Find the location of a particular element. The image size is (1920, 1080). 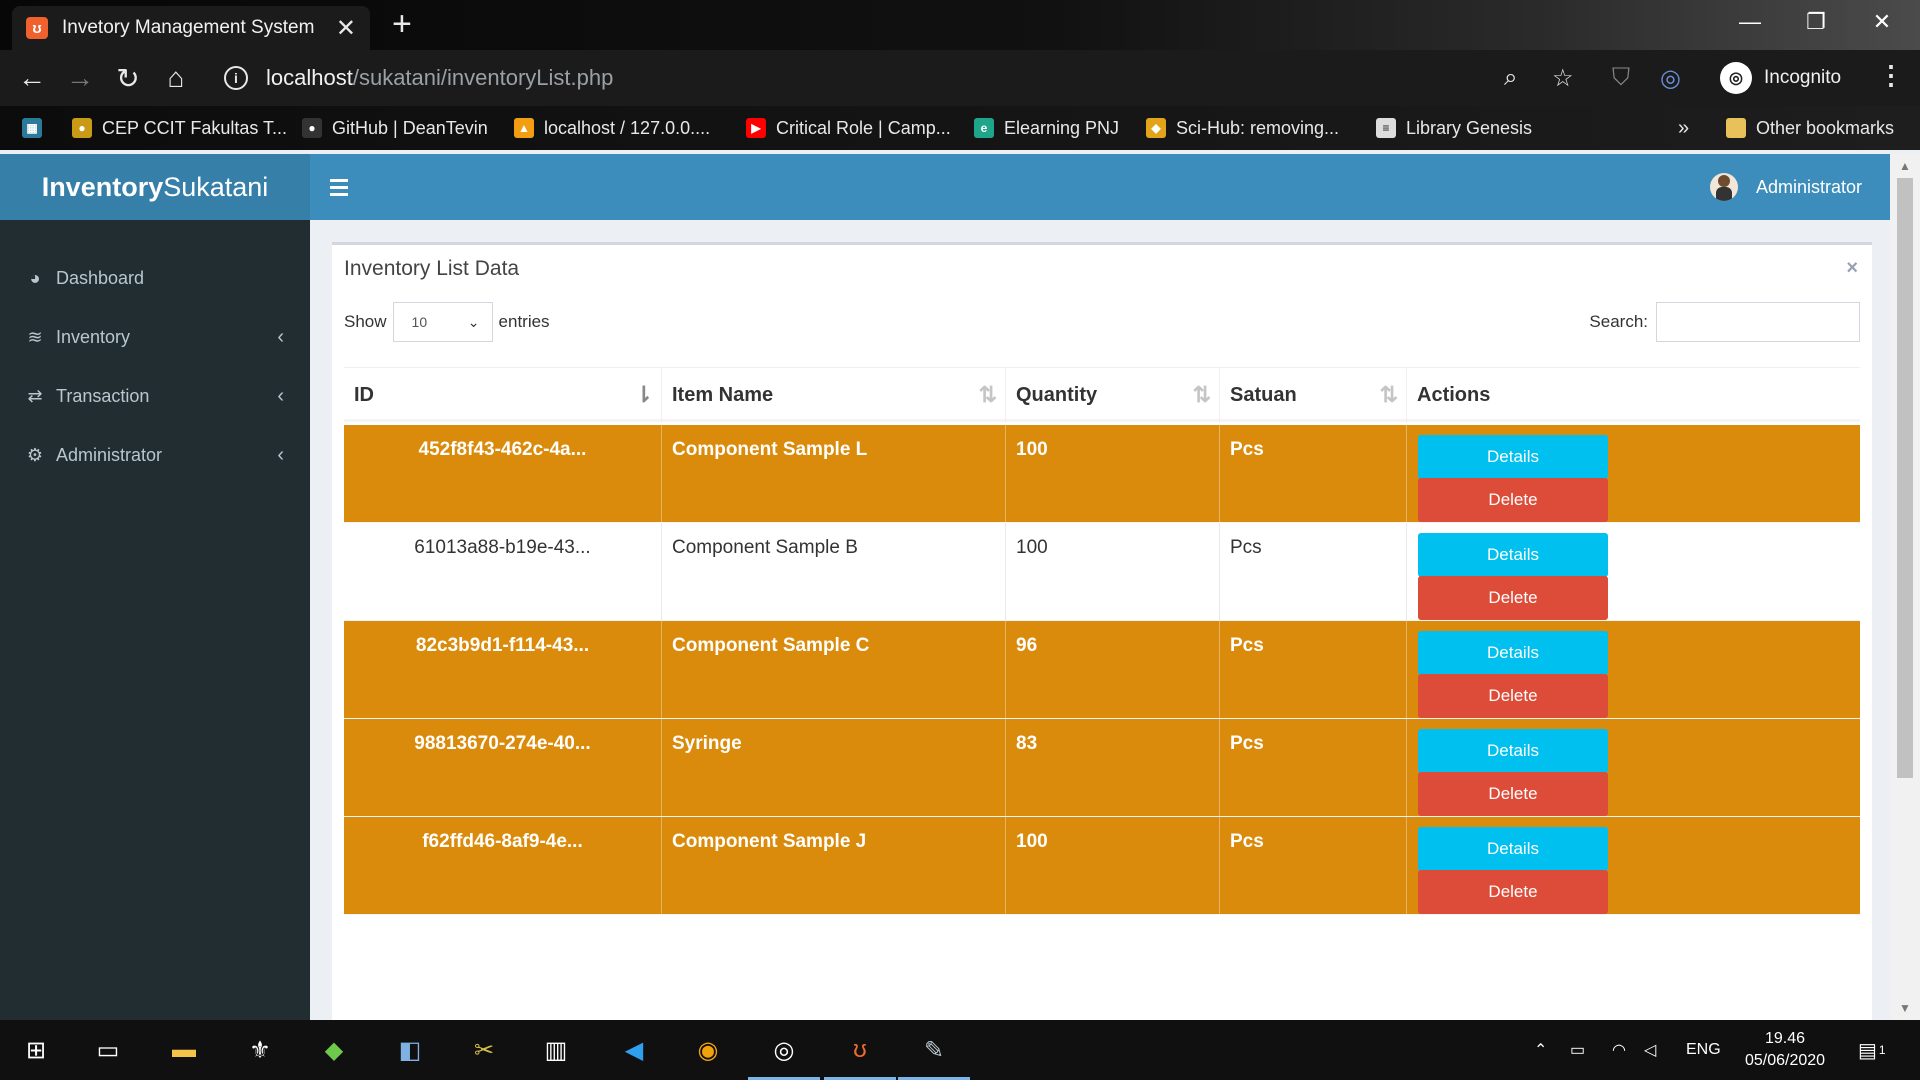

user-menu: Administrator is located at coordinates (1785, 187).